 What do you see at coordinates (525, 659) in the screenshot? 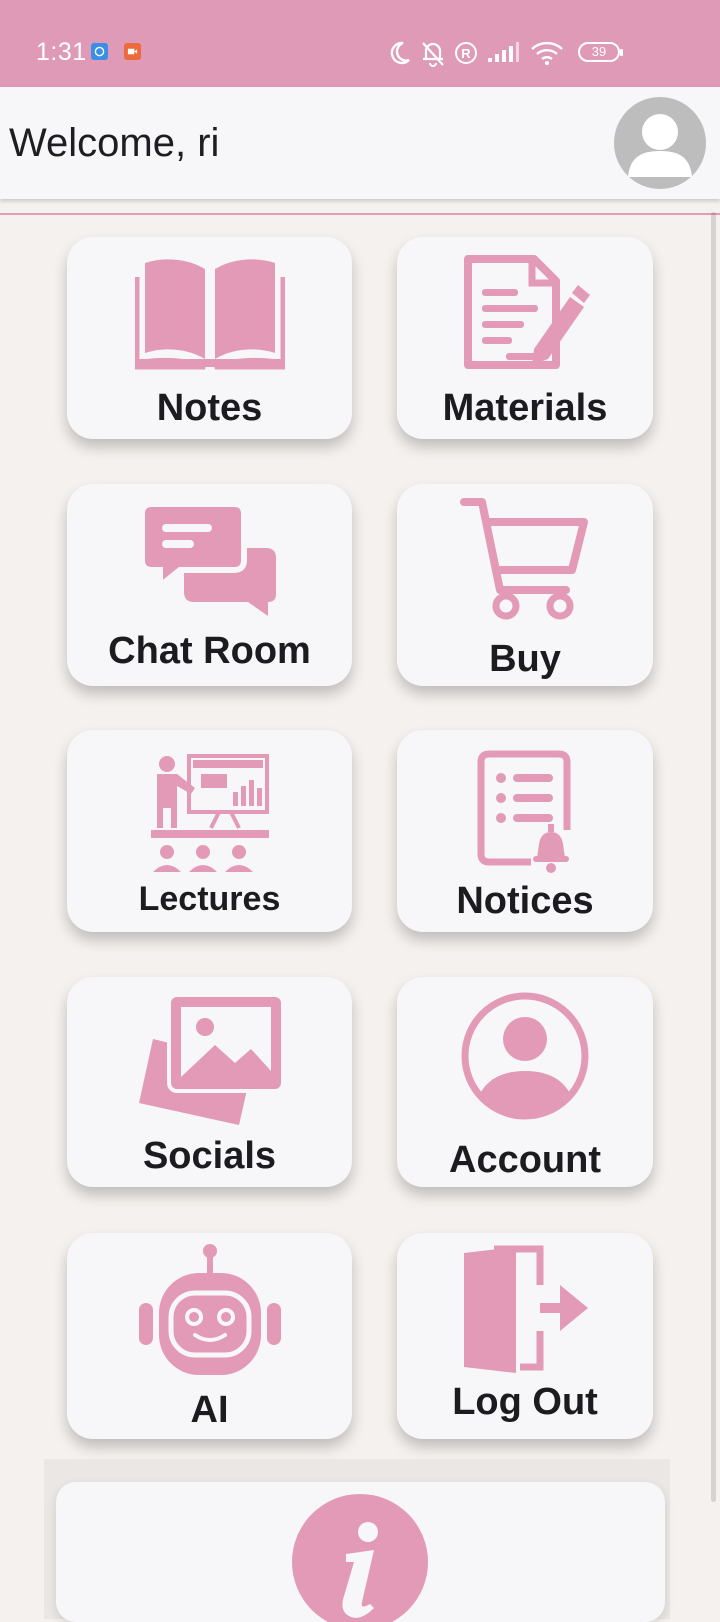
I see `buy-label: Buy` at bounding box center [525, 659].